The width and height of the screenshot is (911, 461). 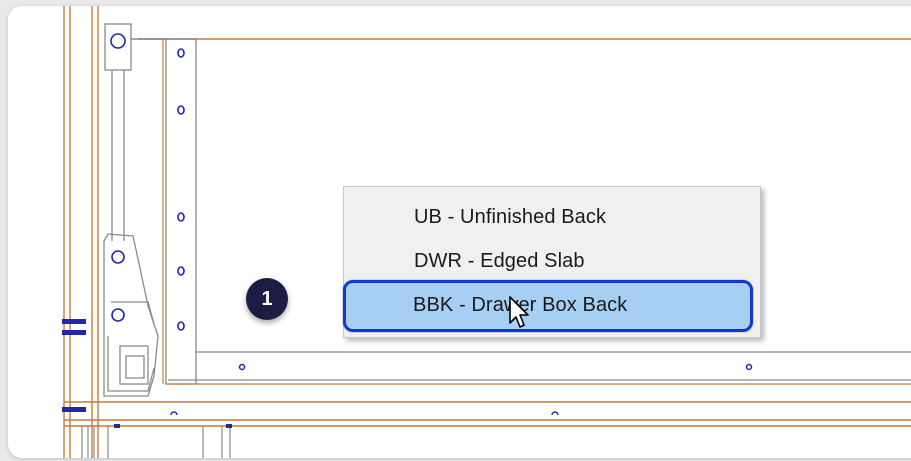 I want to click on runner-clips, so click(x=74, y=365).